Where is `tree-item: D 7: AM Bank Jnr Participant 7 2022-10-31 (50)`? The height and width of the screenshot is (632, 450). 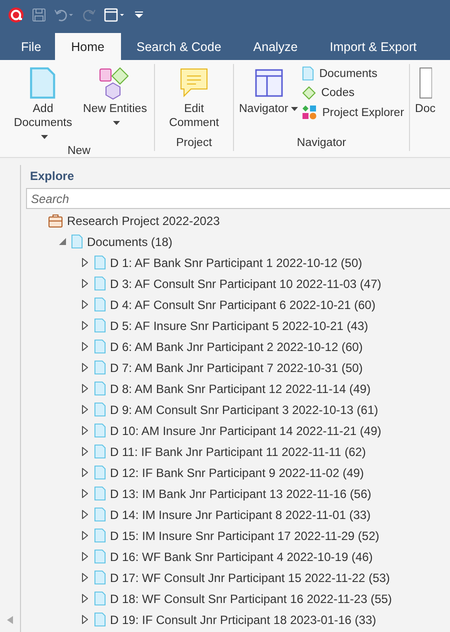 tree-item: D 7: AM Bank Jnr Participant 7 2022-10-31 (50) is located at coordinates (236, 367).